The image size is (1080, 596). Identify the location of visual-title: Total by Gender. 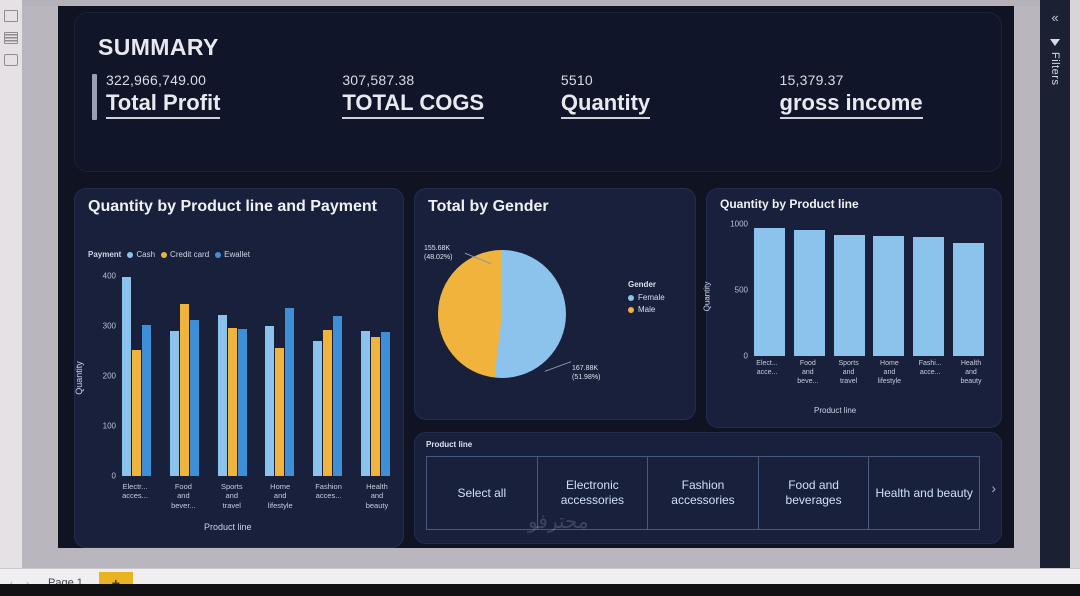
(488, 206).